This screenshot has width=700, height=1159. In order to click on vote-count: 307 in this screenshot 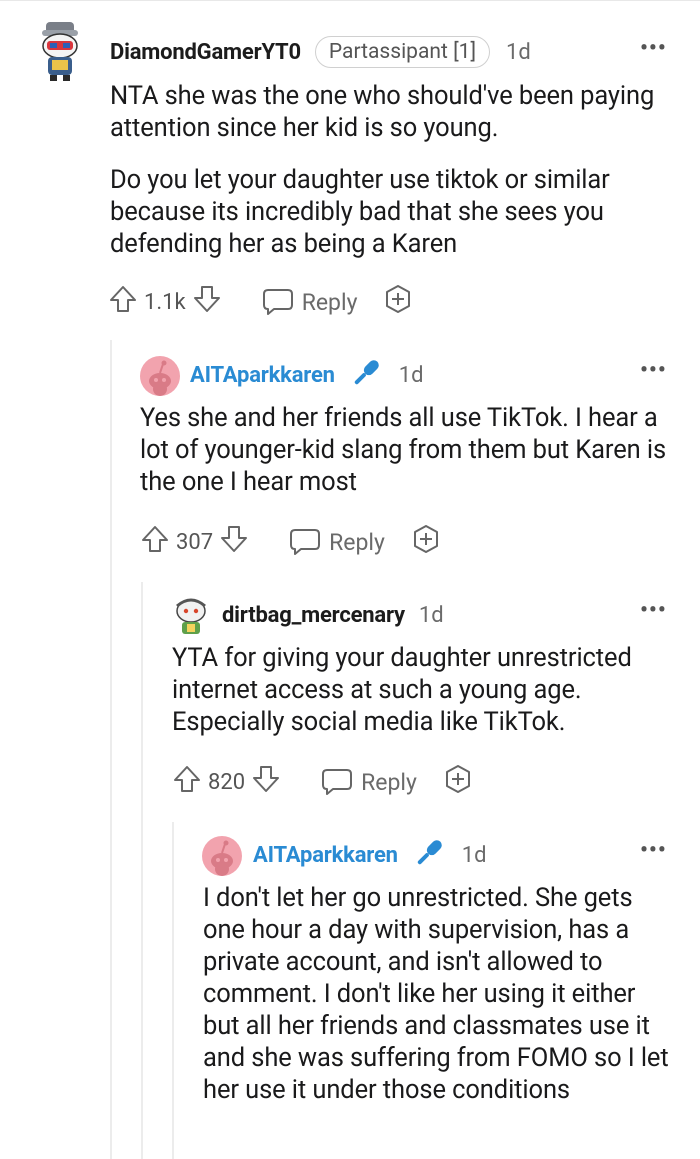, I will do `click(195, 542)`.